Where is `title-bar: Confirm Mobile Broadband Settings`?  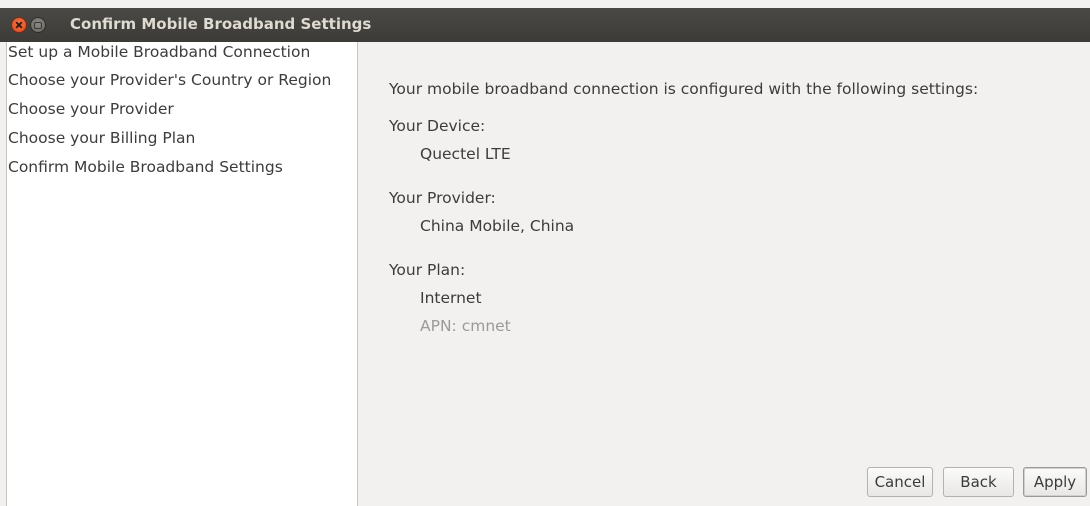 title-bar: Confirm Mobile Broadband Settings is located at coordinates (545, 25).